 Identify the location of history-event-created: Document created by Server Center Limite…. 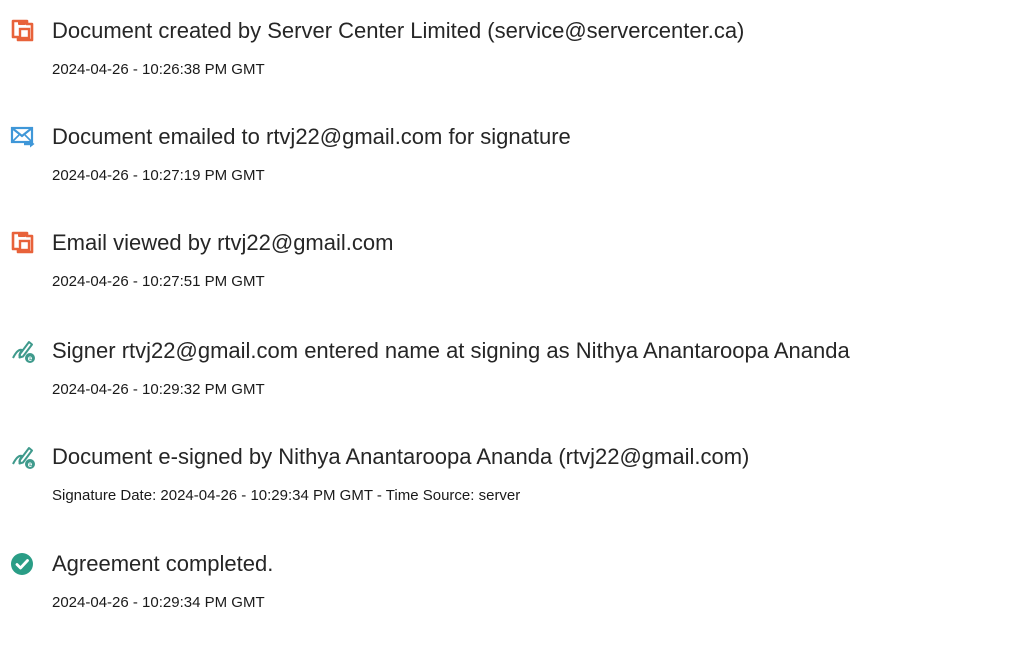
(510, 57).